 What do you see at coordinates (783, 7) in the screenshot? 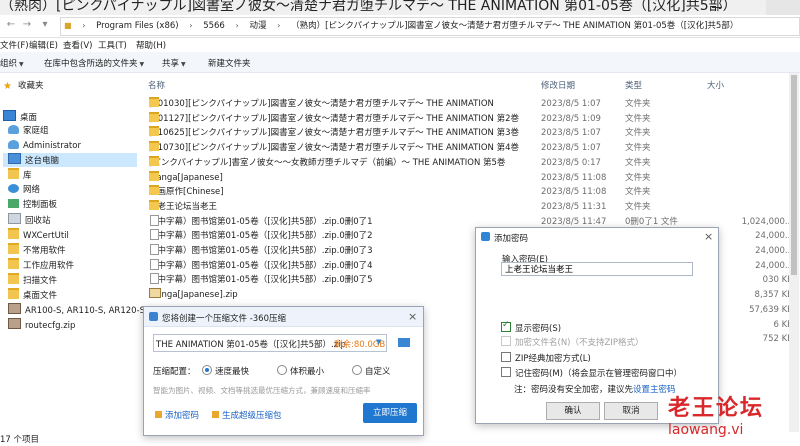
I see `close-button` at bounding box center [783, 7].